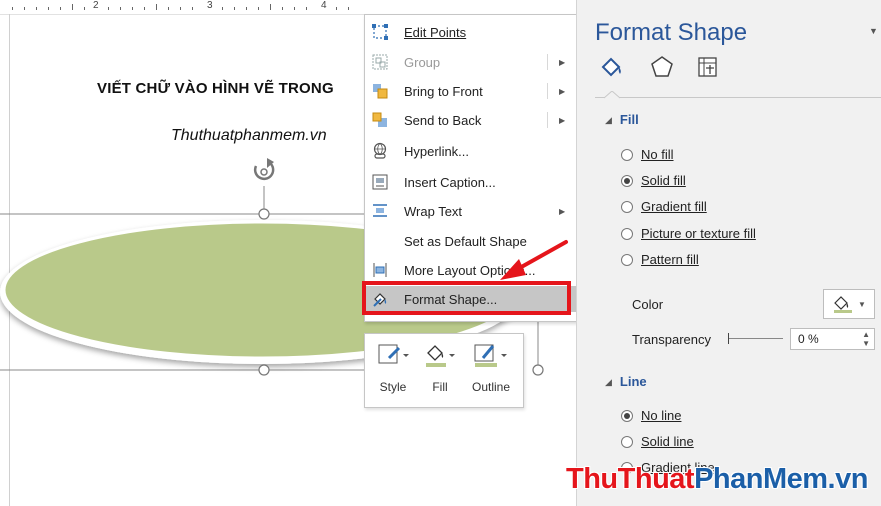 Image resolution: width=881 pixels, height=506 pixels. What do you see at coordinates (832, 339) in the screenshot?
I see `transparency-input: 0 % ▲ ▼` at bounding box center [832, 339].